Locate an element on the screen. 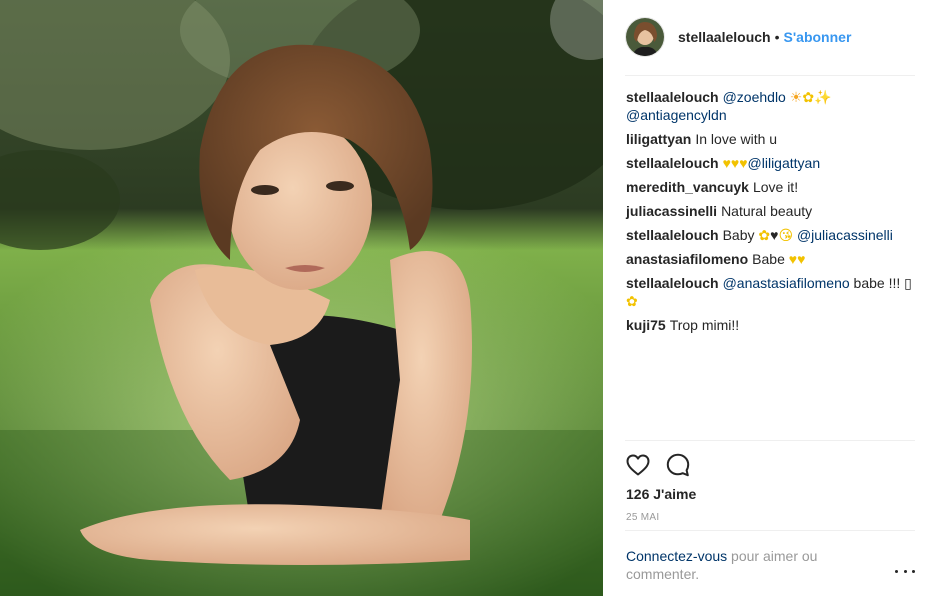 This screenshot has width=934, height=596. comment-mention: @antiagencyldn is located at coordinates (676, 115).